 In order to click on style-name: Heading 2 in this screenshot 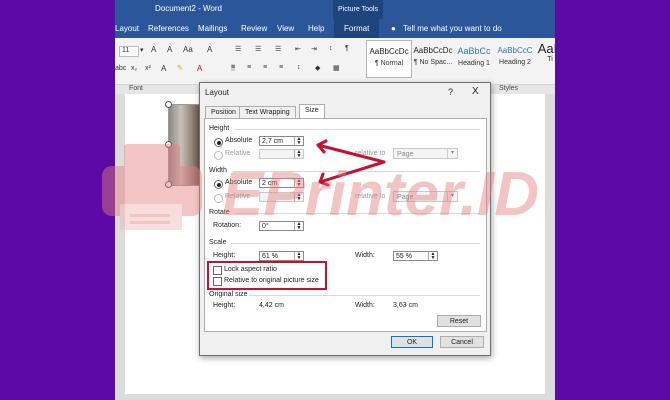, I will do `click(515, 62)`.